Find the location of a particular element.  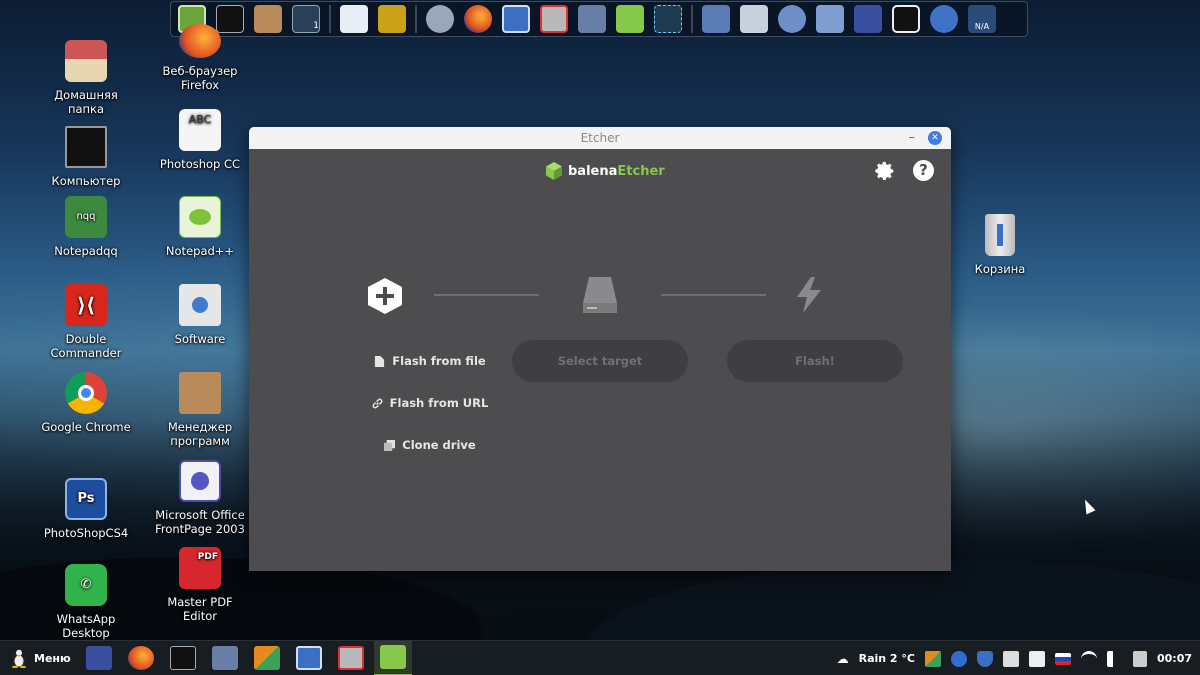

double-commander-icon: ⟩⟨ is located at coordinates (86, 305).